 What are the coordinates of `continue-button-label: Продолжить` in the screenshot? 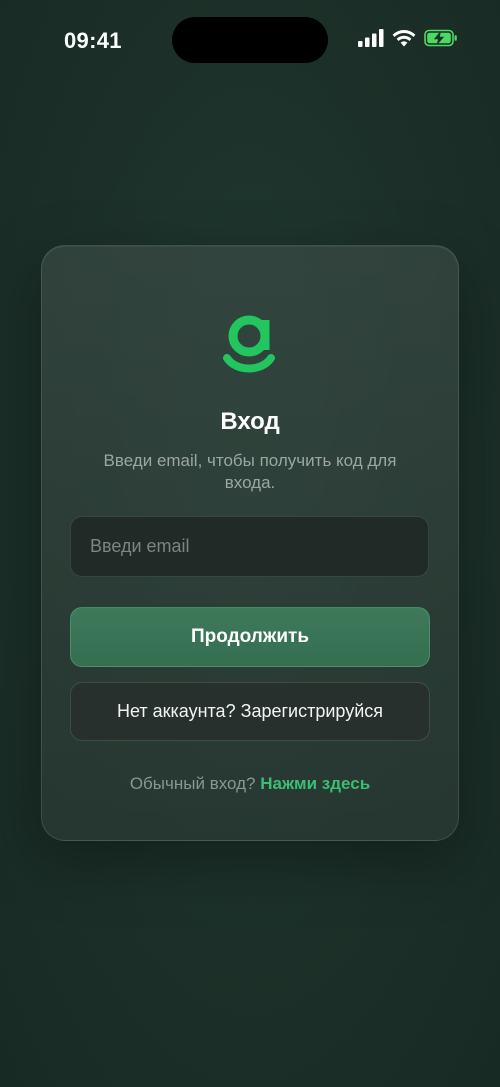 It's located at (250, 636).